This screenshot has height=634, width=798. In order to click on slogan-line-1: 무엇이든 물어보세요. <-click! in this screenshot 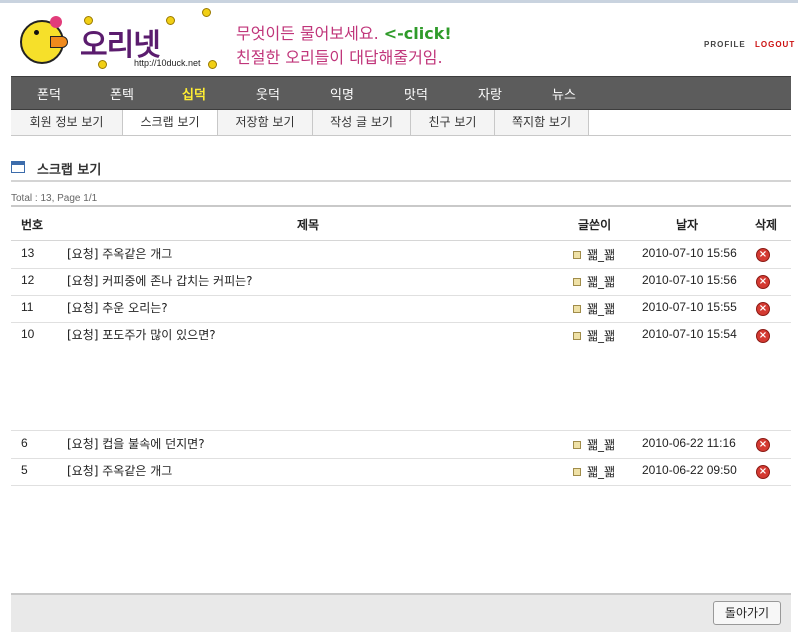, I will do `click(344, 32)`.